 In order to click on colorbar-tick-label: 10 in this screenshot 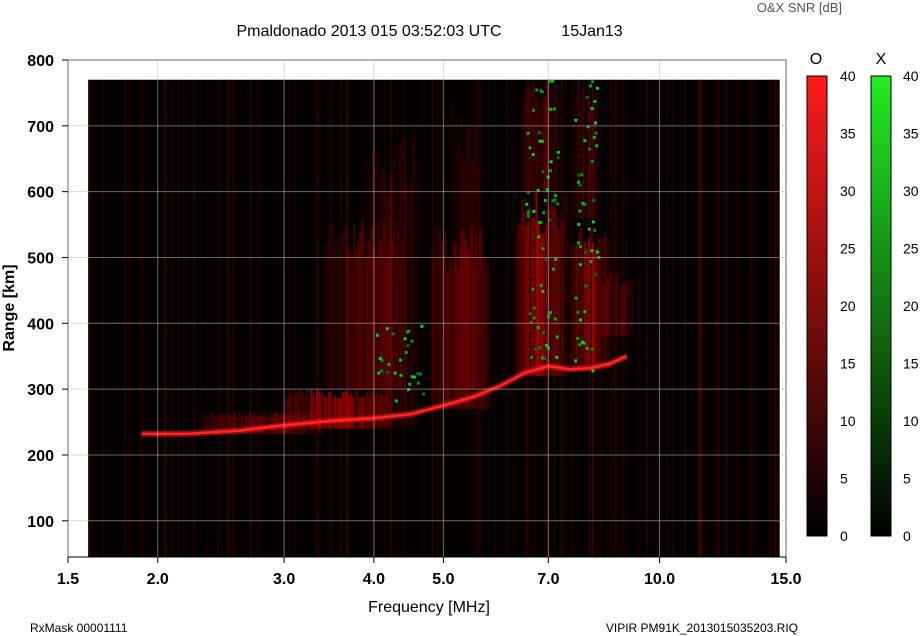, I will do `click(848, 421)`.